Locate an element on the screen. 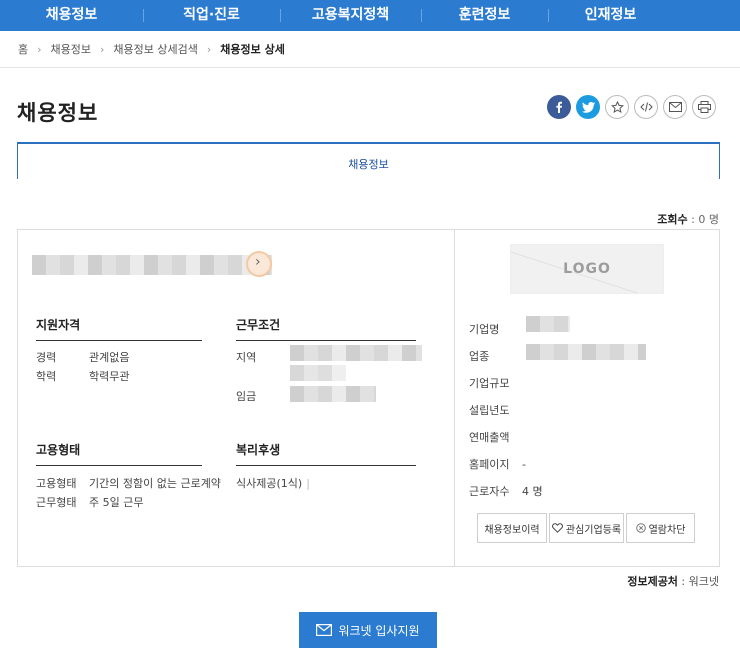 This screenshot has width=740, height=648. conditions-row: 임금 is located at coordinates (262, 396).